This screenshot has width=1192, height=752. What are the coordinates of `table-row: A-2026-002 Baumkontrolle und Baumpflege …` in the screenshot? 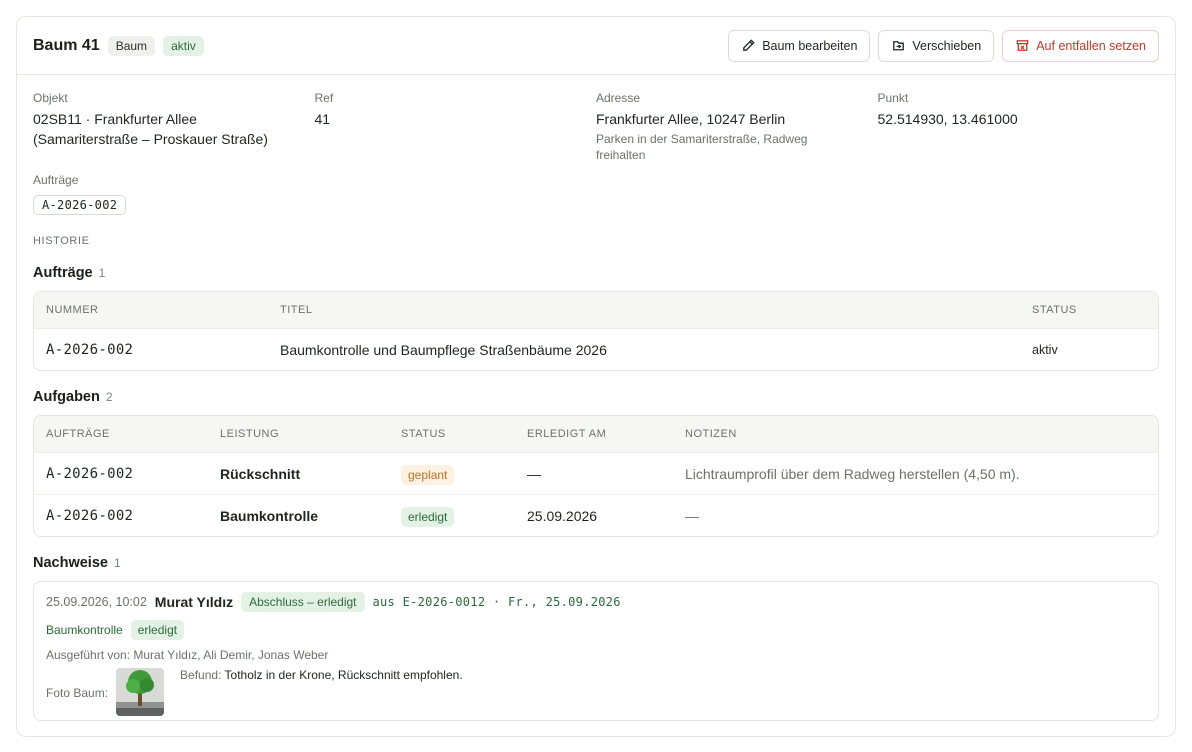 It's located at (596, 349).